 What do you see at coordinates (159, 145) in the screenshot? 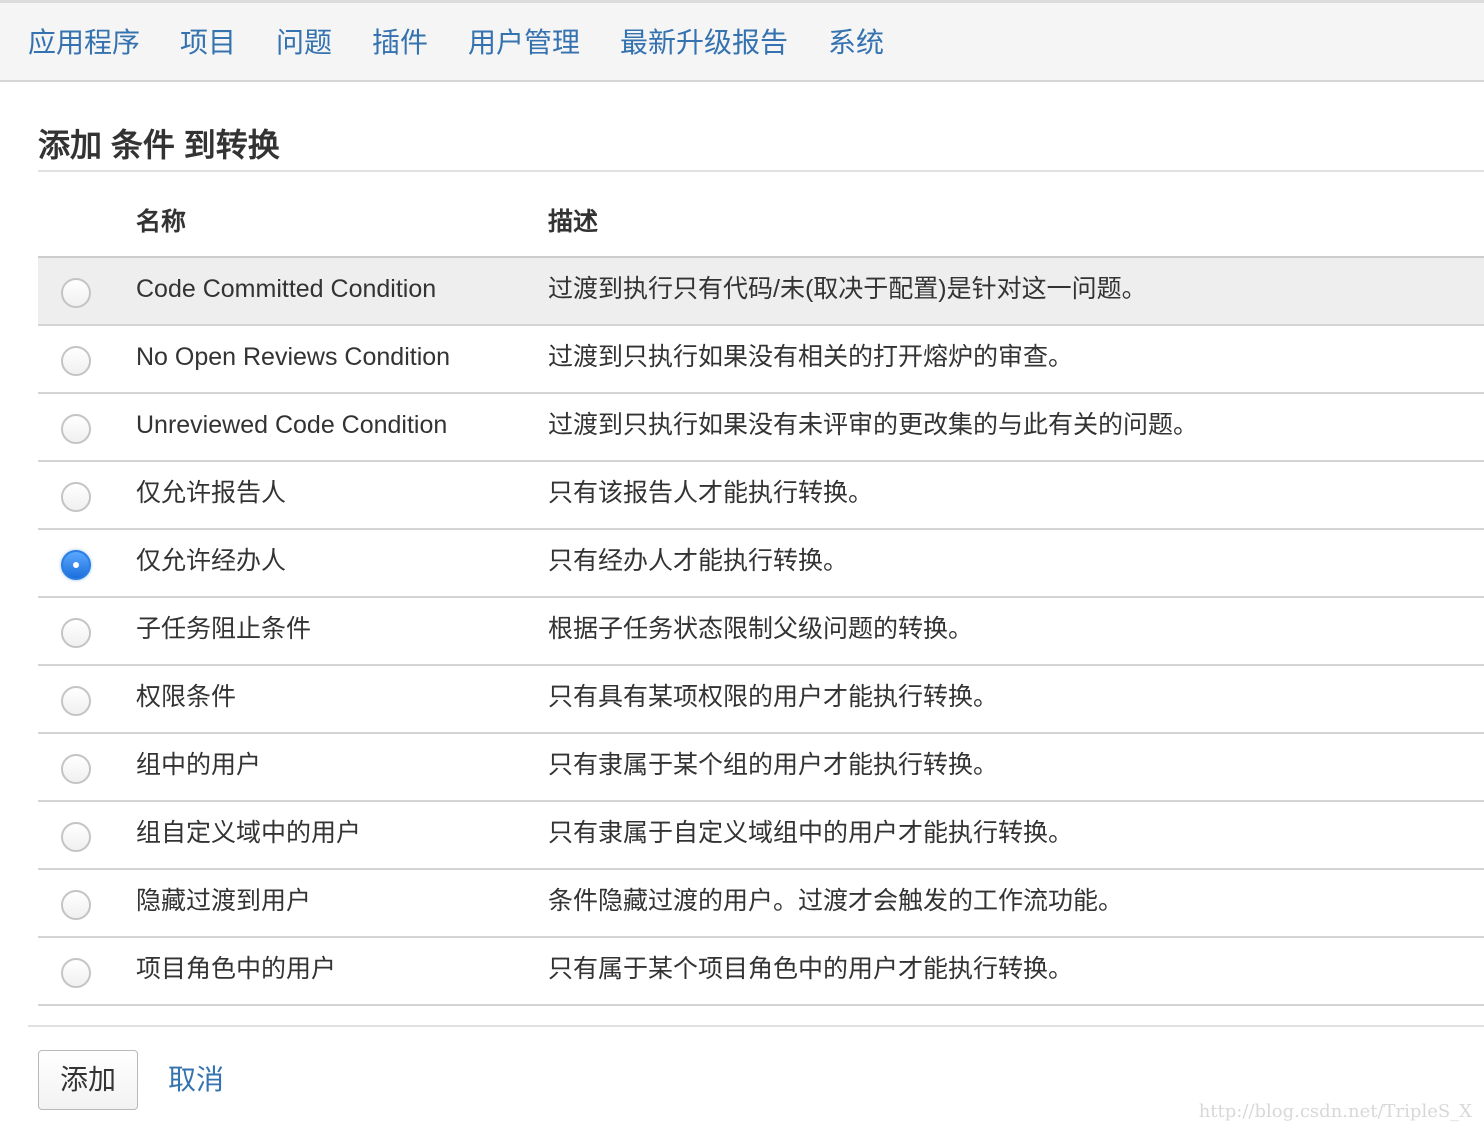
I see `page-title: 添加 条件 到转换` at bounding box center [159, 145].